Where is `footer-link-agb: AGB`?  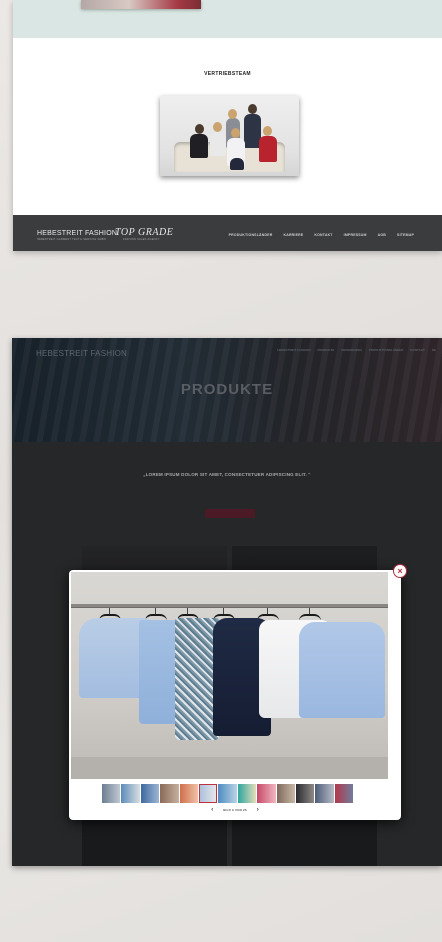 footer-link-agb: AGB is located at coordinates (382, 235).